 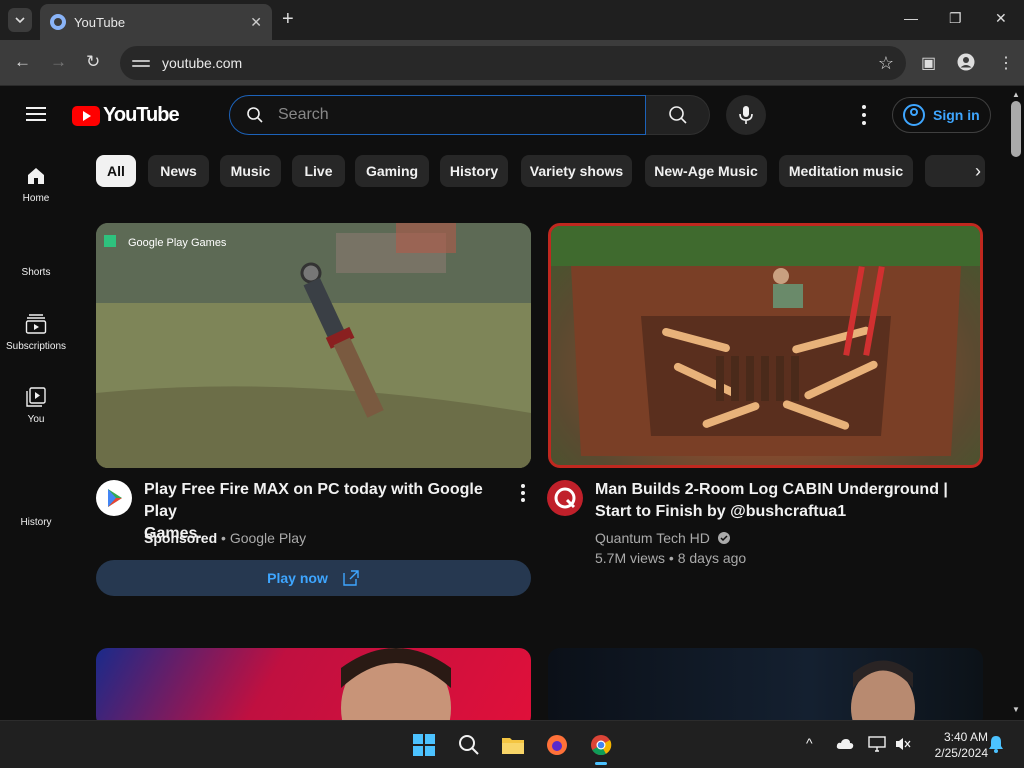 I want to click on youtube-play-icon, so click(x=86, y=115).